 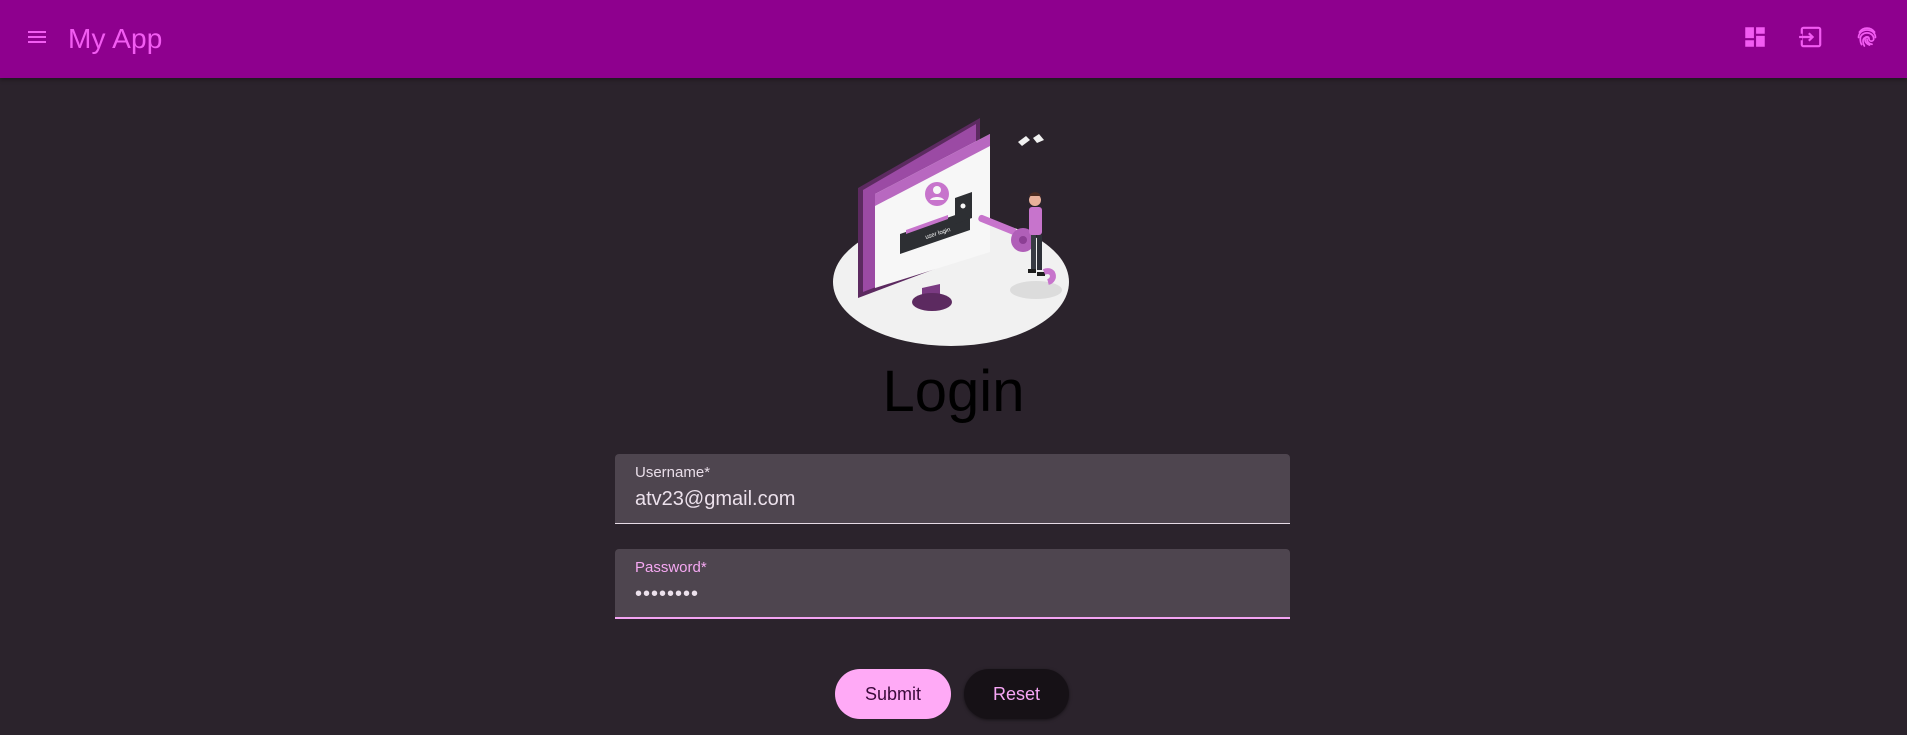 I want to click on username-field: Username*, so click(x=952, y=489).